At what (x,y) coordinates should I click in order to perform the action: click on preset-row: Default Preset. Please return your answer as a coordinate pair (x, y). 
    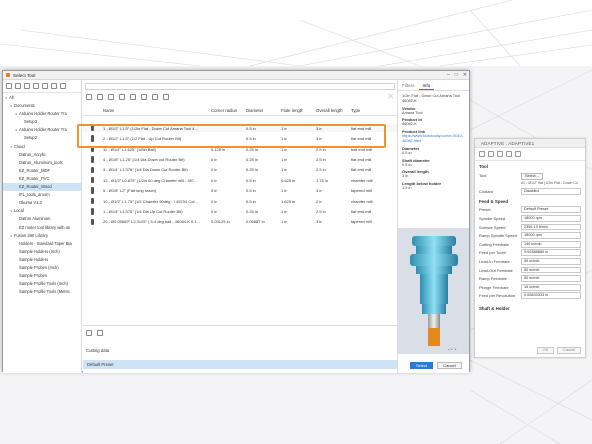
    Looking at the image, I should click on (240, 364).